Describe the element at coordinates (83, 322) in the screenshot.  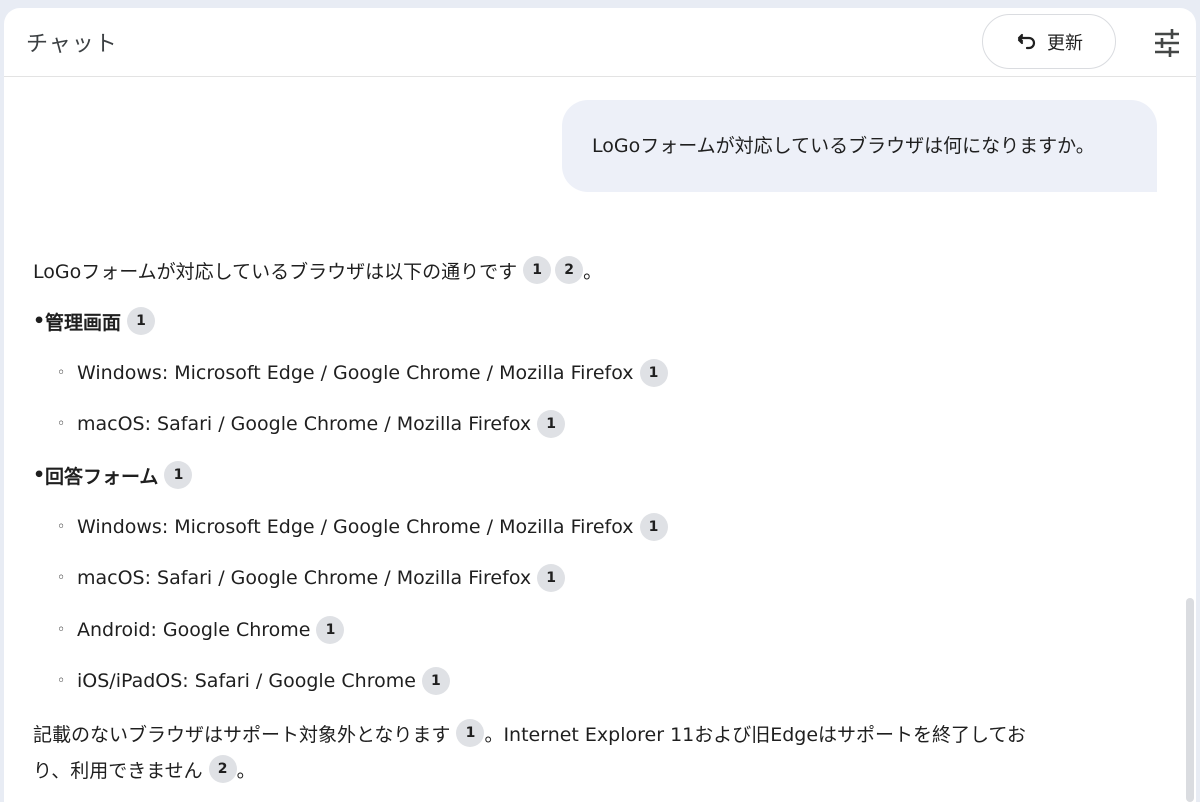
I see `section-title-admin: 管理画面` at that location.